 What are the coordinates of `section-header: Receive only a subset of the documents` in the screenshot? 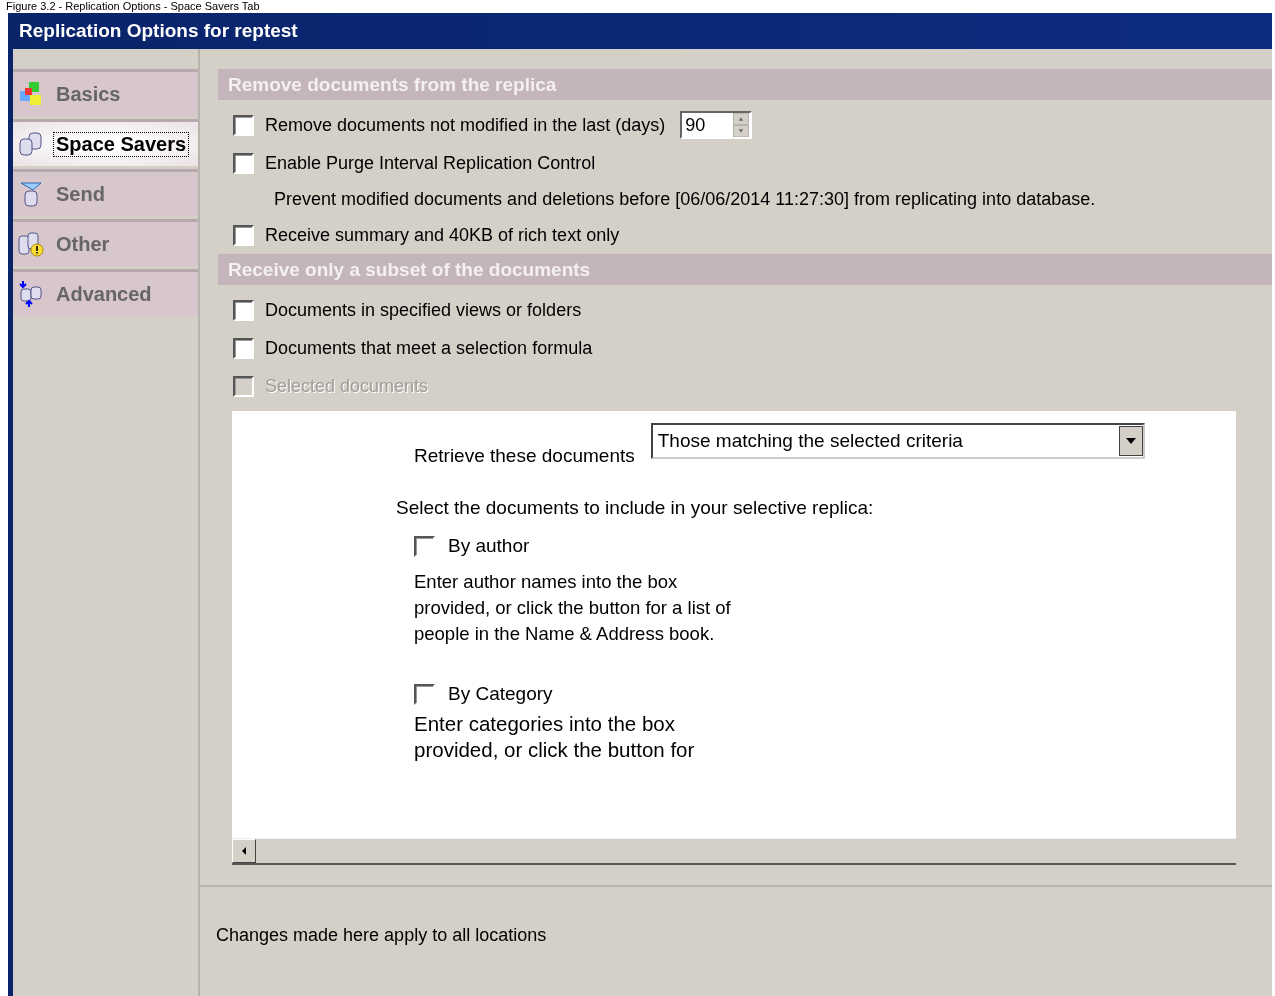 It's located at (745, 269).